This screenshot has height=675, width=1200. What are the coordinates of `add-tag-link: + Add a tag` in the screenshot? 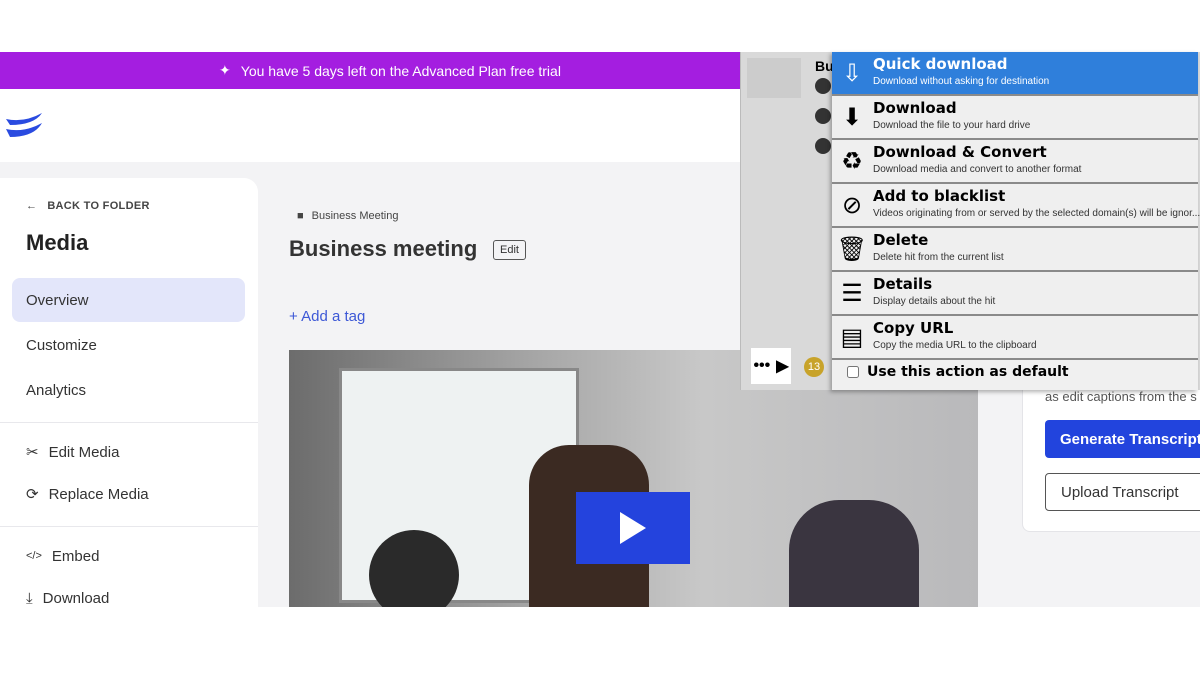 It's located at (327, 316).